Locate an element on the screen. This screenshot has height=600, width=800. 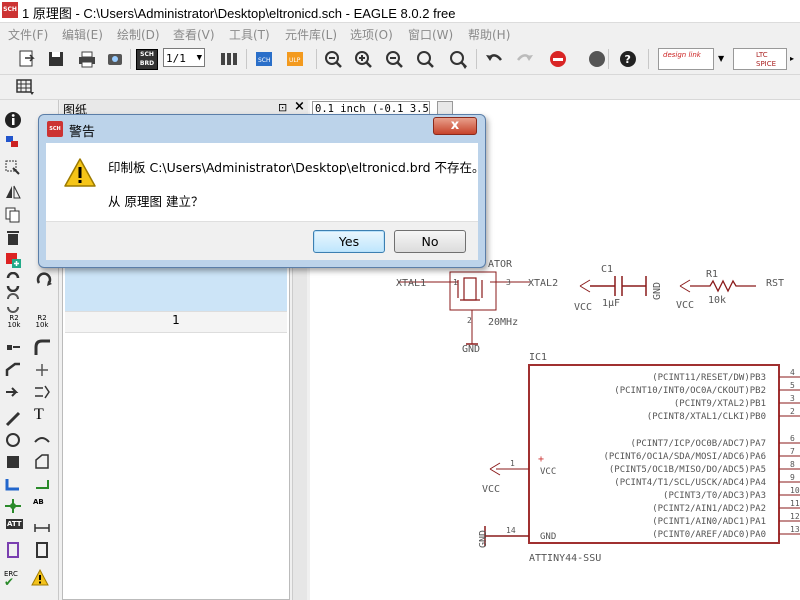
dialog-titlebar: SCH 警告 x is located at coordinates (262, 129).